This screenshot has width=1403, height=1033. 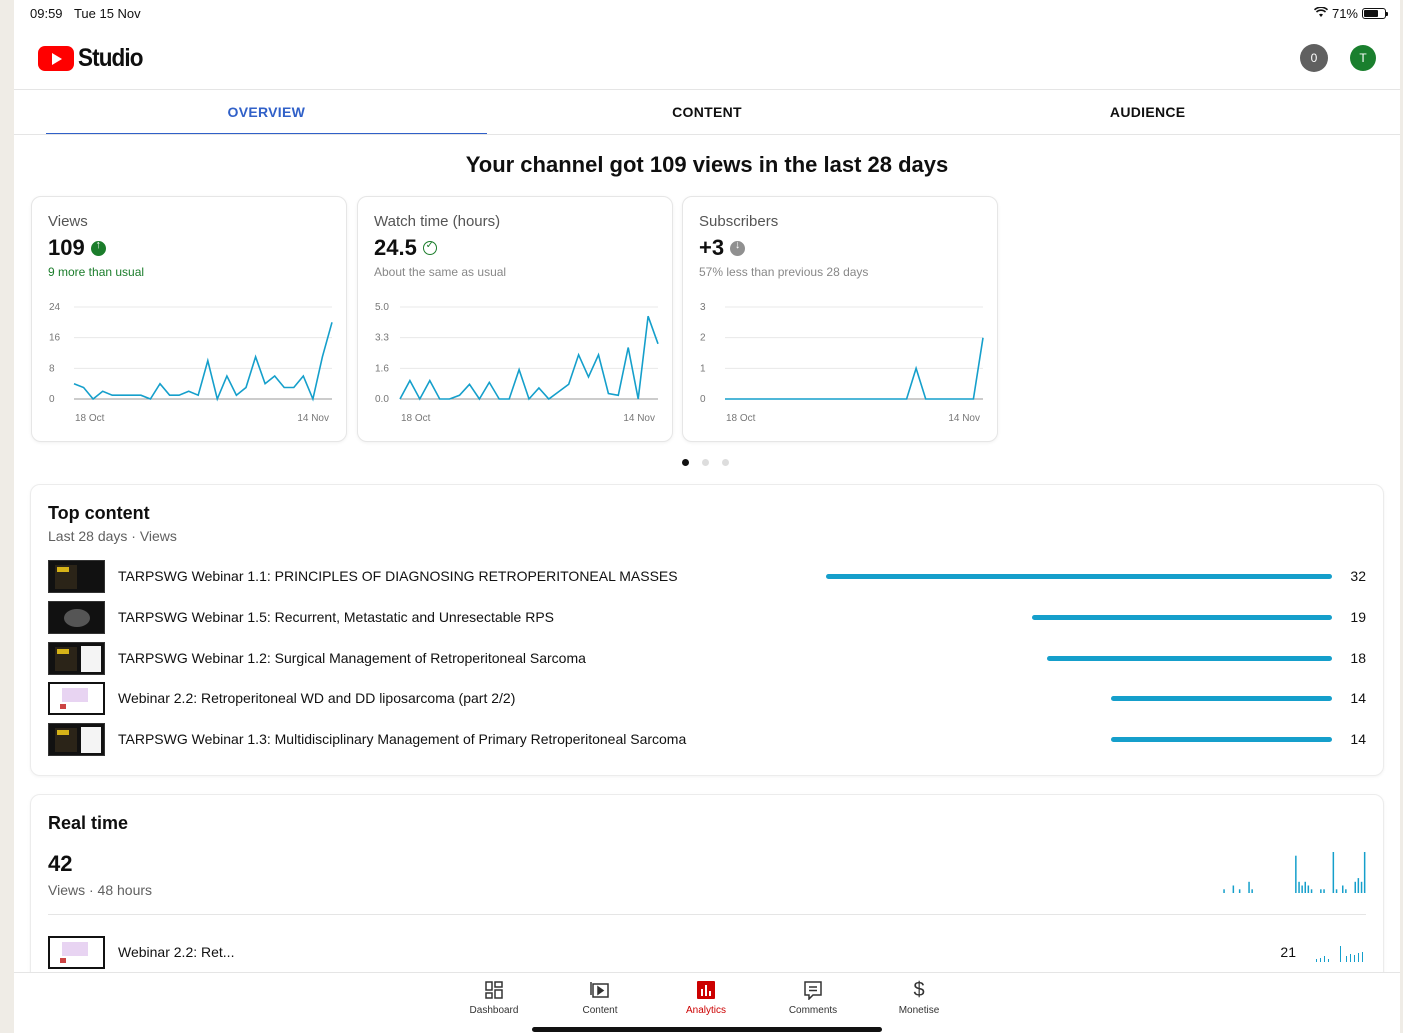 What do you see at coordinates (46, 13) in the screenshot?
I see `status-time: 09:59` at bounding box center [46, 13].